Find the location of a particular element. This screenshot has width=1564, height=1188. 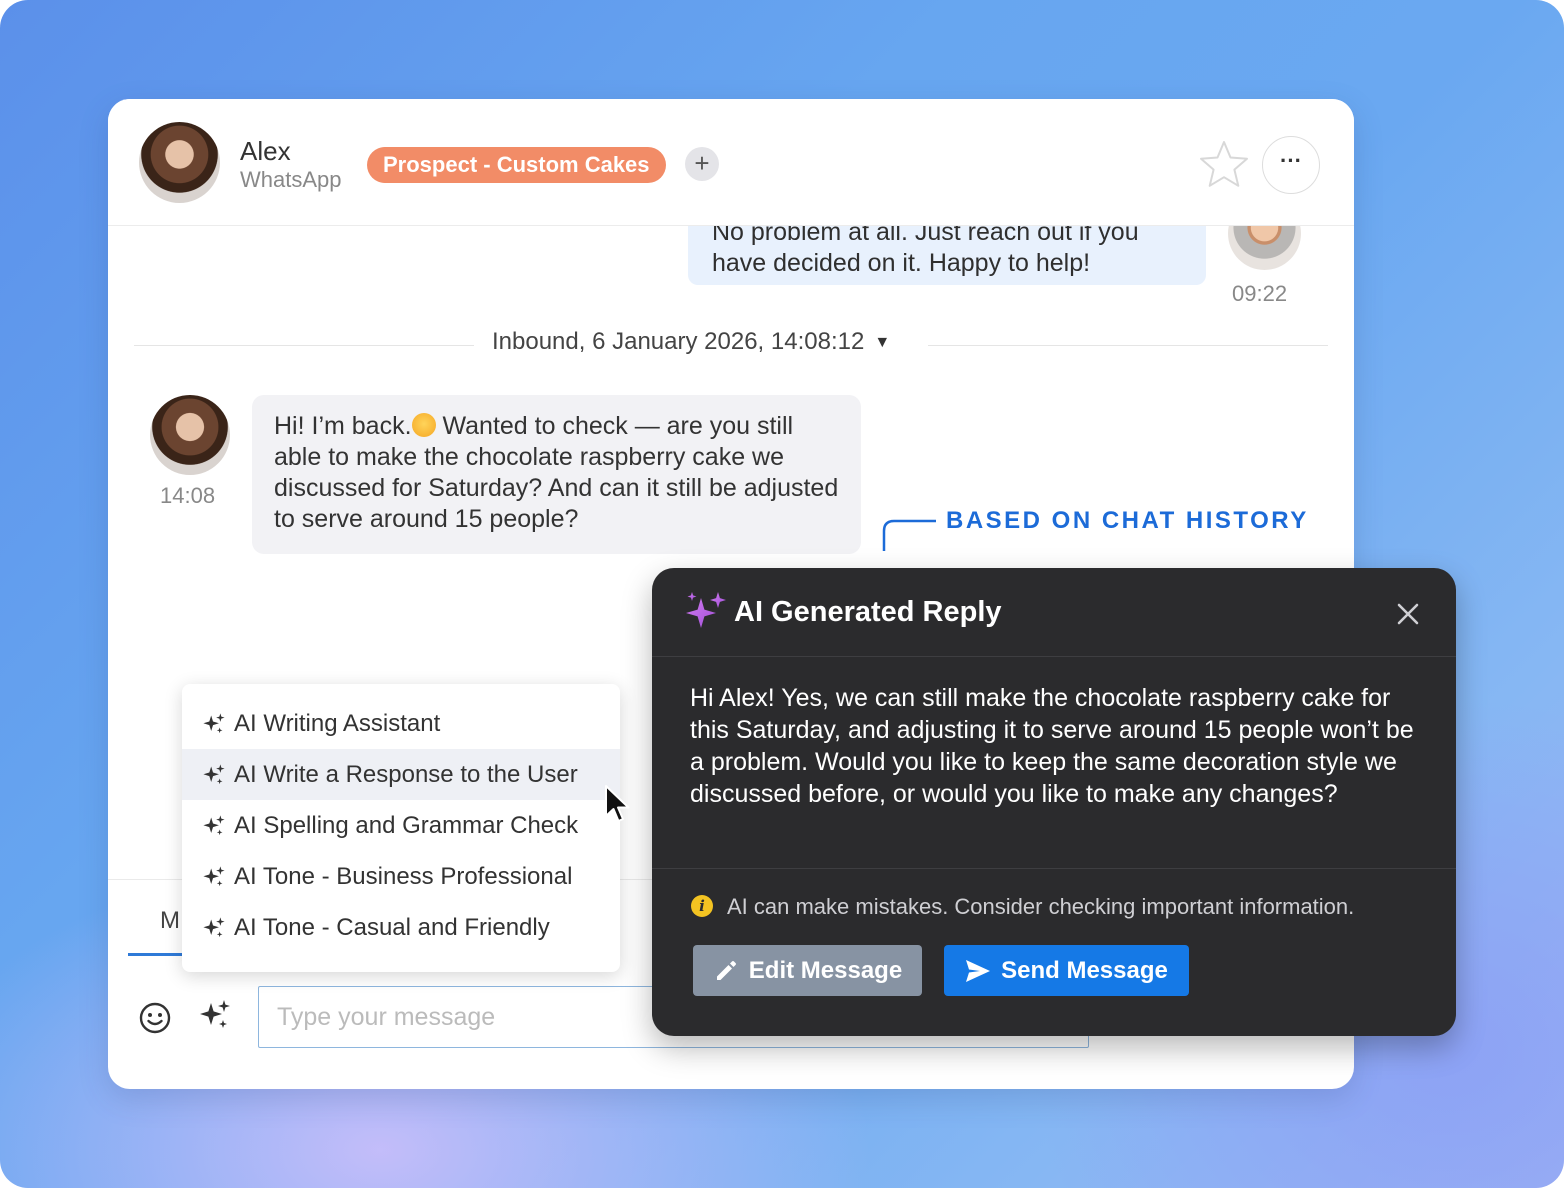

menu-item-label: AI Tone - Business Professional is located at coordinates (403, 876).